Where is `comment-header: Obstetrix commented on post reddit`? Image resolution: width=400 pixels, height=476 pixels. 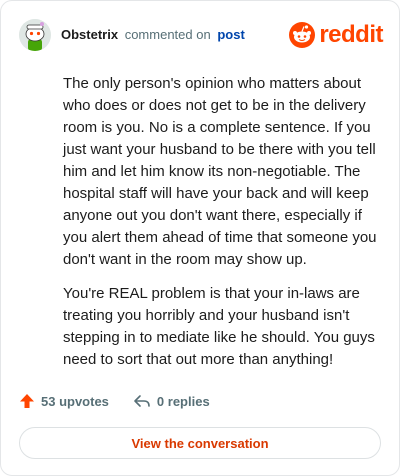 comment-header: Obstetrix commented on post reddit is located at coordinates (201, 35).